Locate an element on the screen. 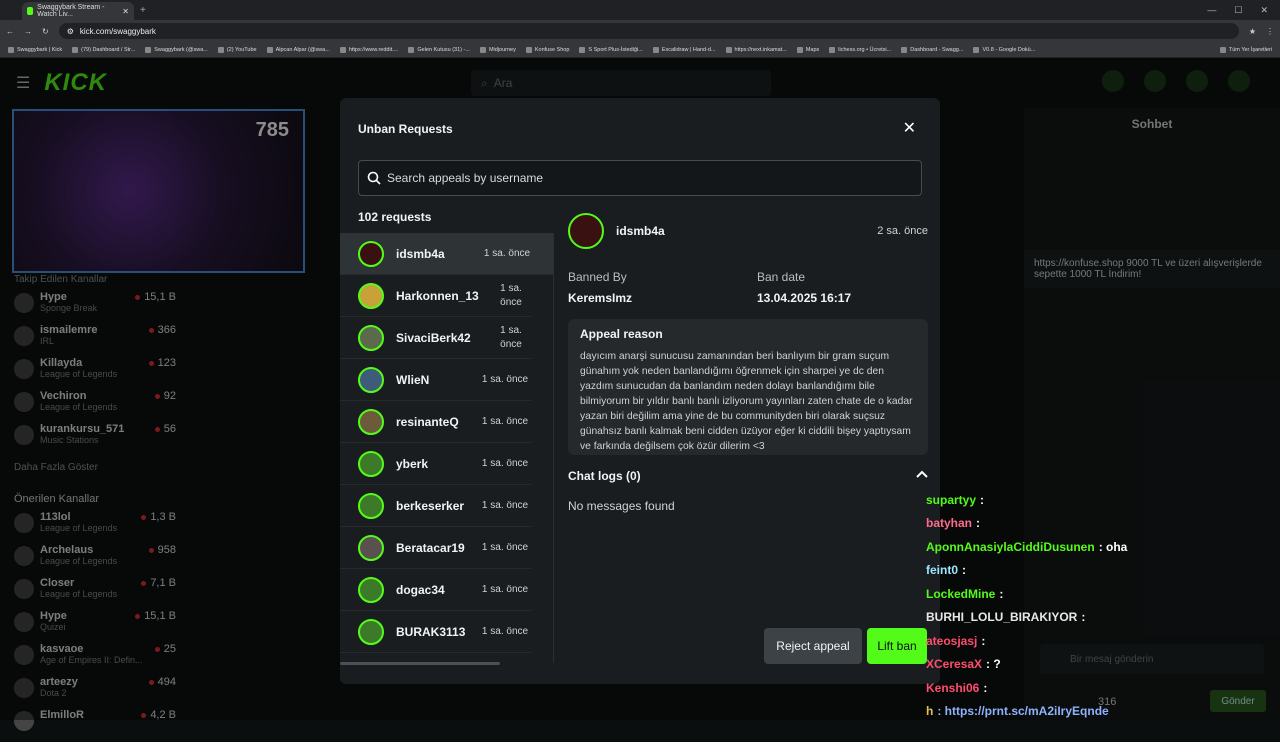 The width and height of the screenshot is (1280, 742). bookmark-label: Swaggybark | Kick is located at coordinates (40, 49).